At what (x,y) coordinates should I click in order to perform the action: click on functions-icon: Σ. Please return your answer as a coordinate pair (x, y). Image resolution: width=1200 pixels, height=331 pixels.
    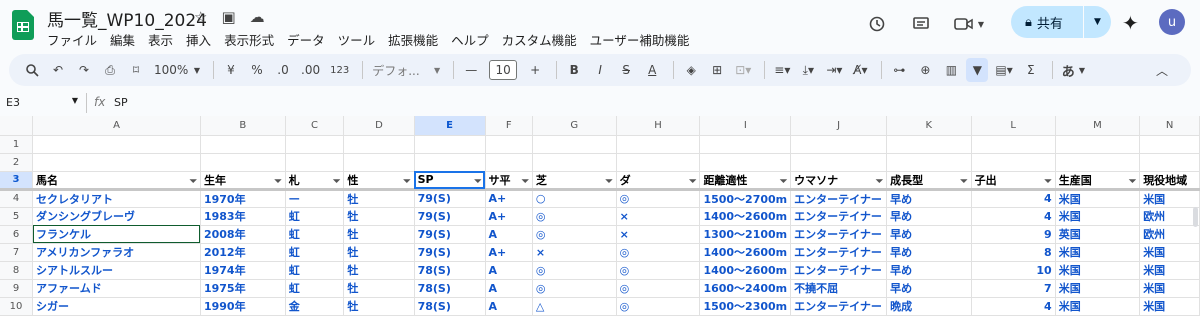
    Looking at the image, I should click on (1031, 70).